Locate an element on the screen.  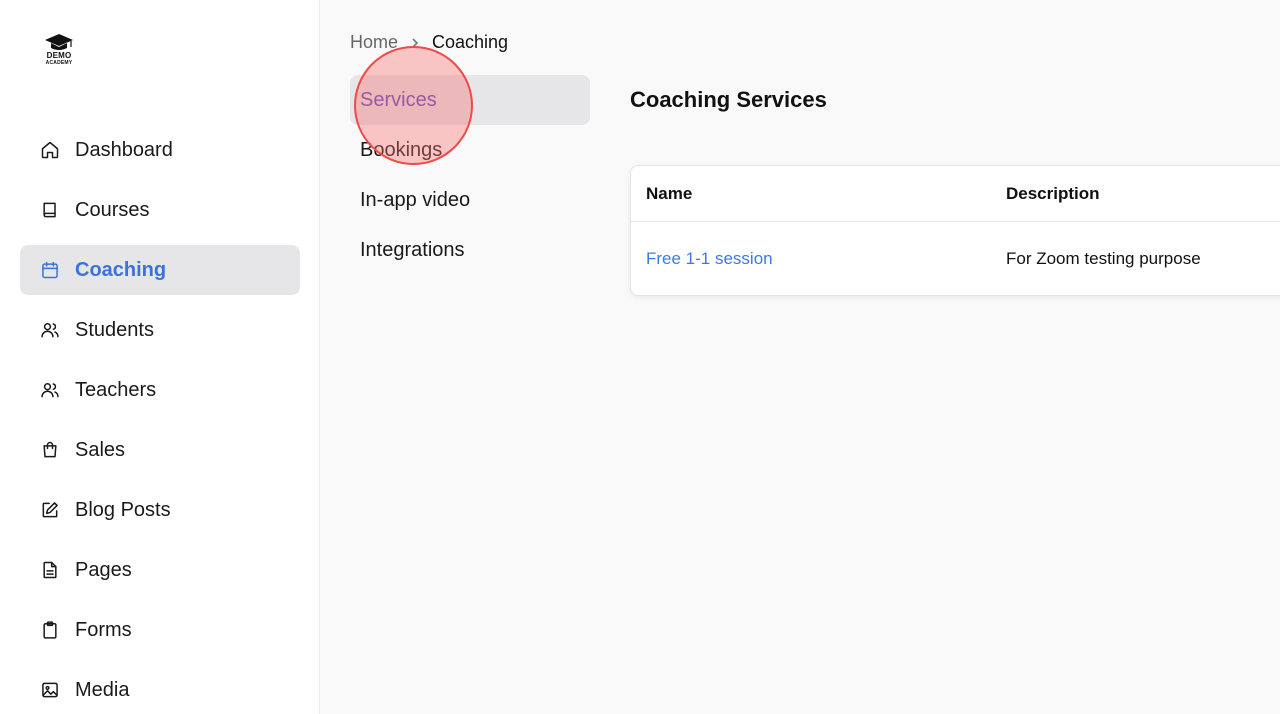
sidebar-item-courses: Courses is located at coordinates (160, 210).